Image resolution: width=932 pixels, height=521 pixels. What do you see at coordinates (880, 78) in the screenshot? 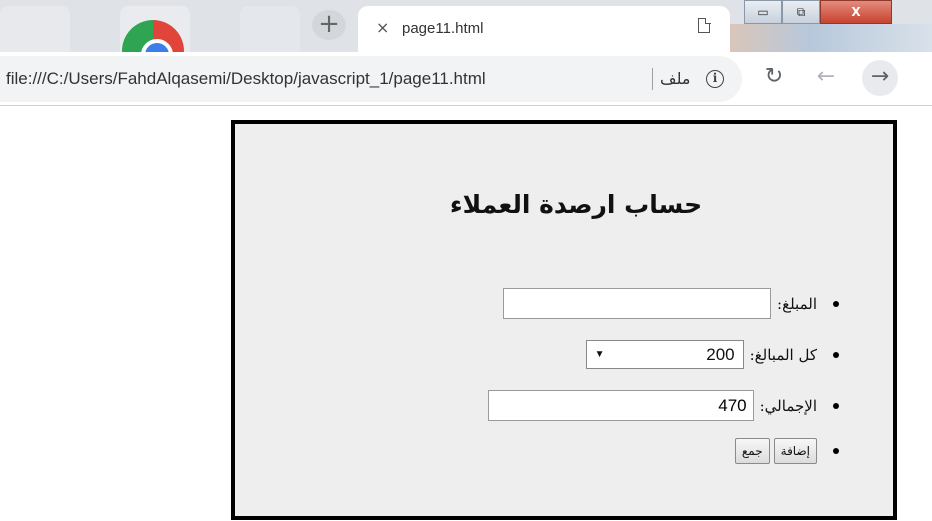
I see `forward-button: →` at bounding box center [880, 78].